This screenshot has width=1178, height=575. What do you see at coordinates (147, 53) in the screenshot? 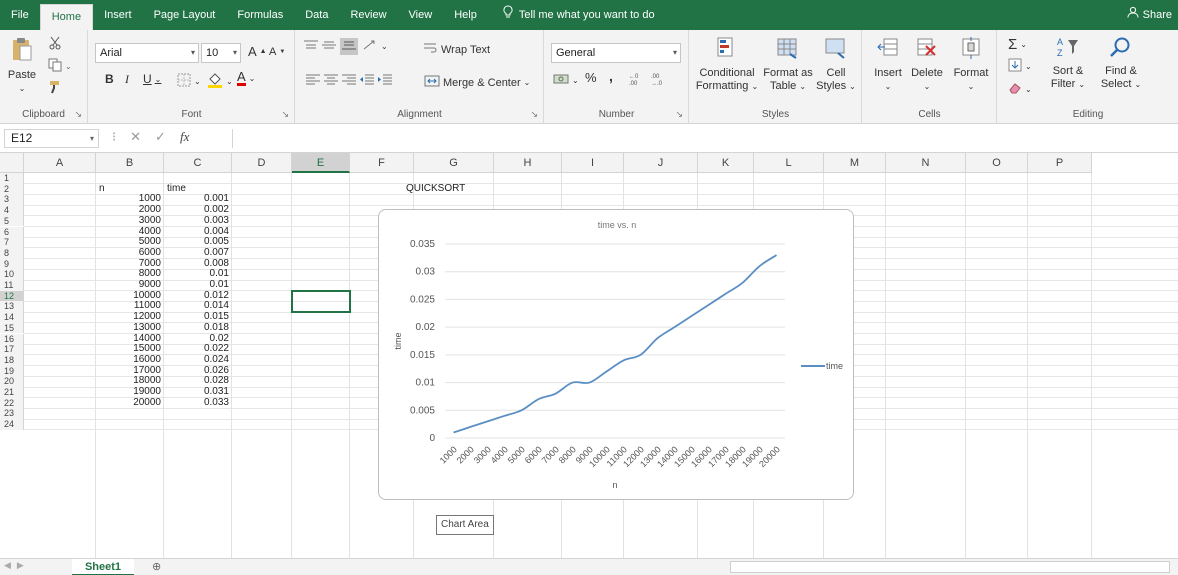
I see `font-name-select: Arial ▾` at bounding box center [147, 53].